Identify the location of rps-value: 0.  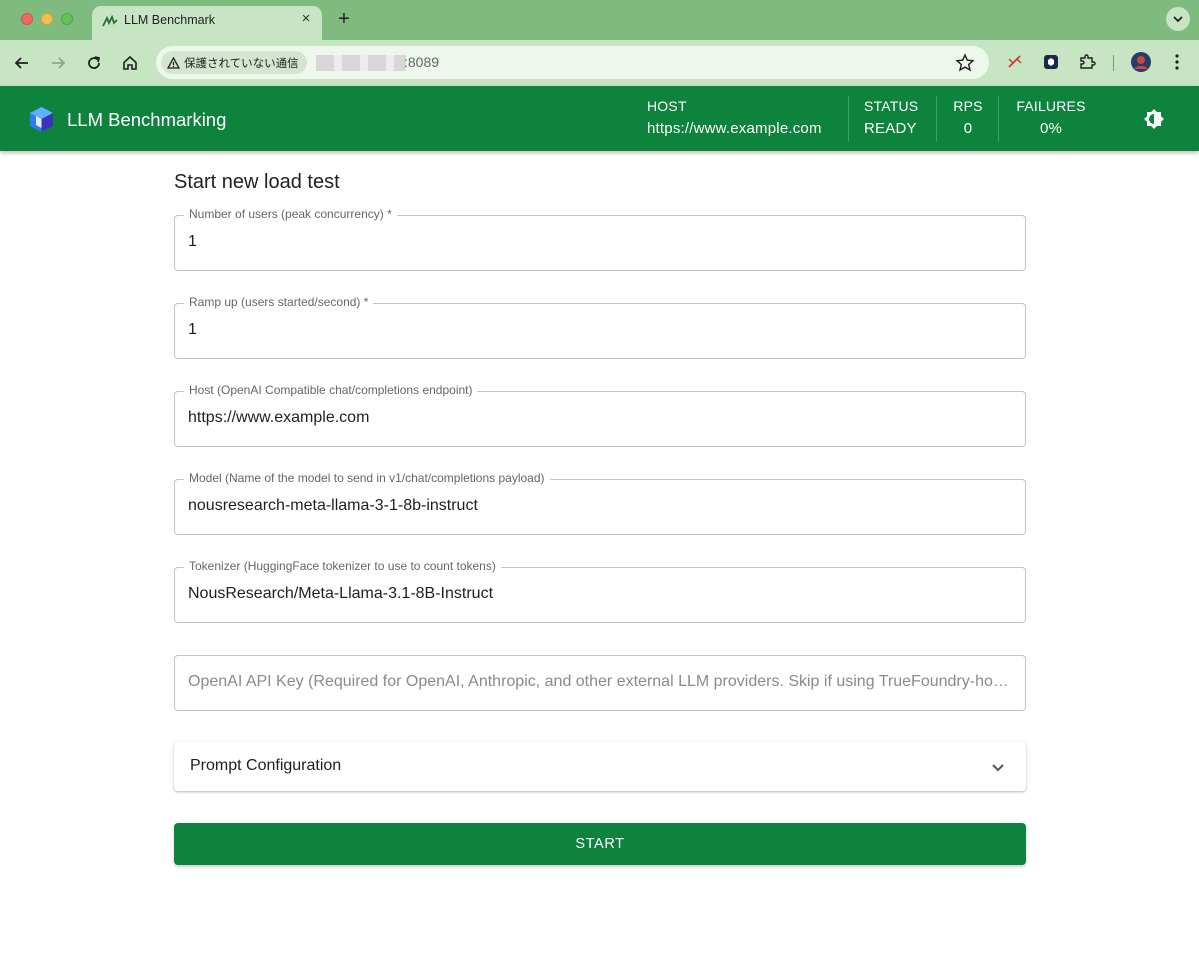
(968, 128).